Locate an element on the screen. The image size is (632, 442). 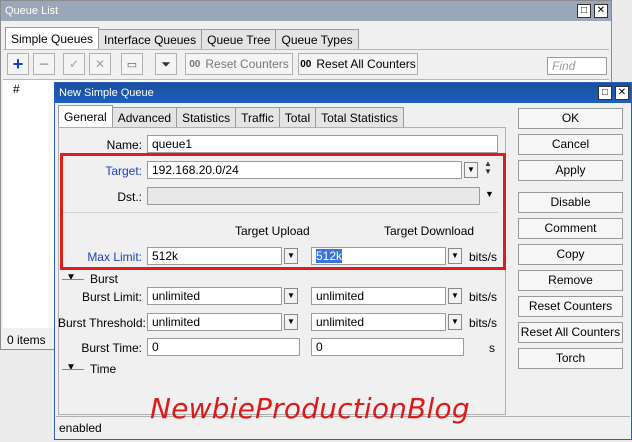
burst-time-upload-input: 0 is located at coordinates (223, 347).